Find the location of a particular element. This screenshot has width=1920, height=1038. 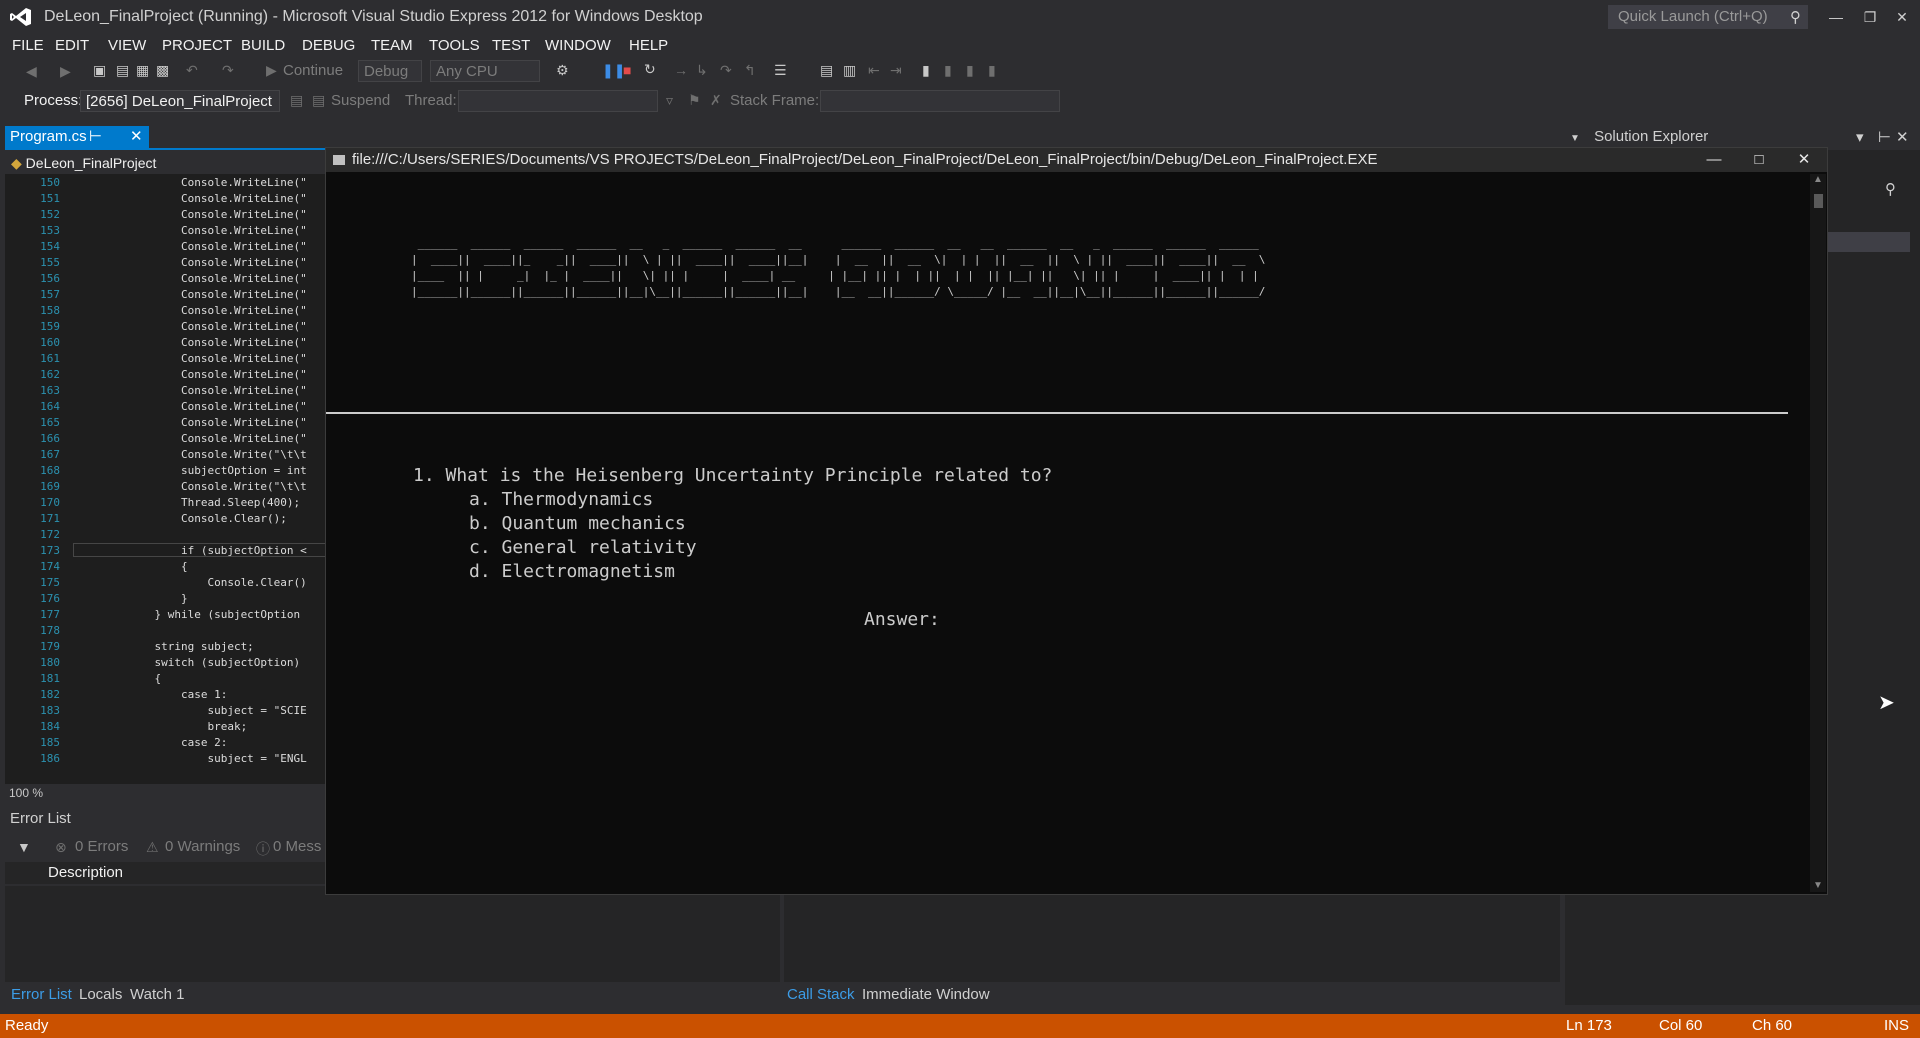

code-line: case 2: is located at coordinates (151, 742).